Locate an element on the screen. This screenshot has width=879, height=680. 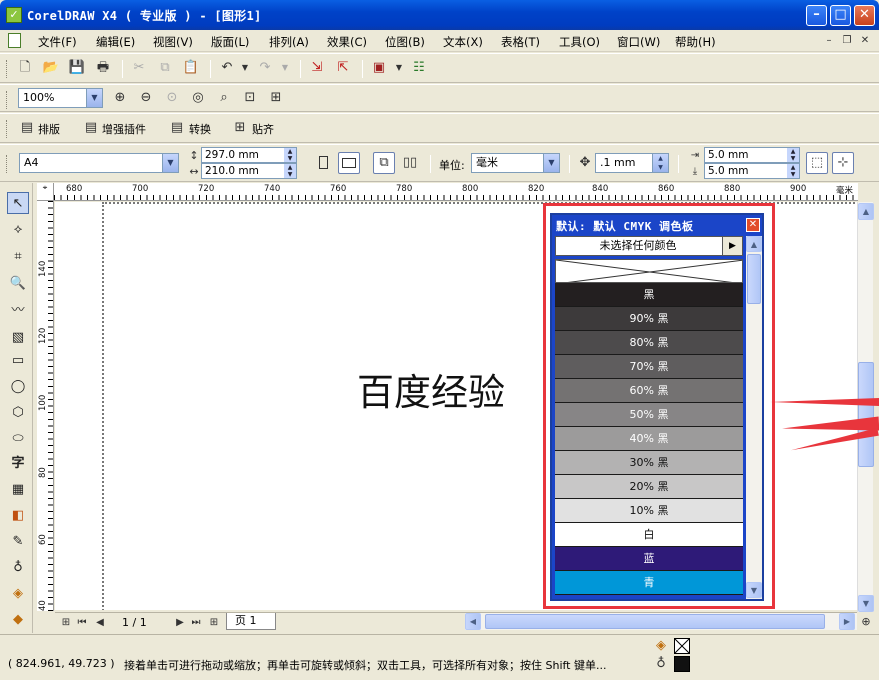
palette-swatch: 80% 黑 is located at coordinates (649, 343).